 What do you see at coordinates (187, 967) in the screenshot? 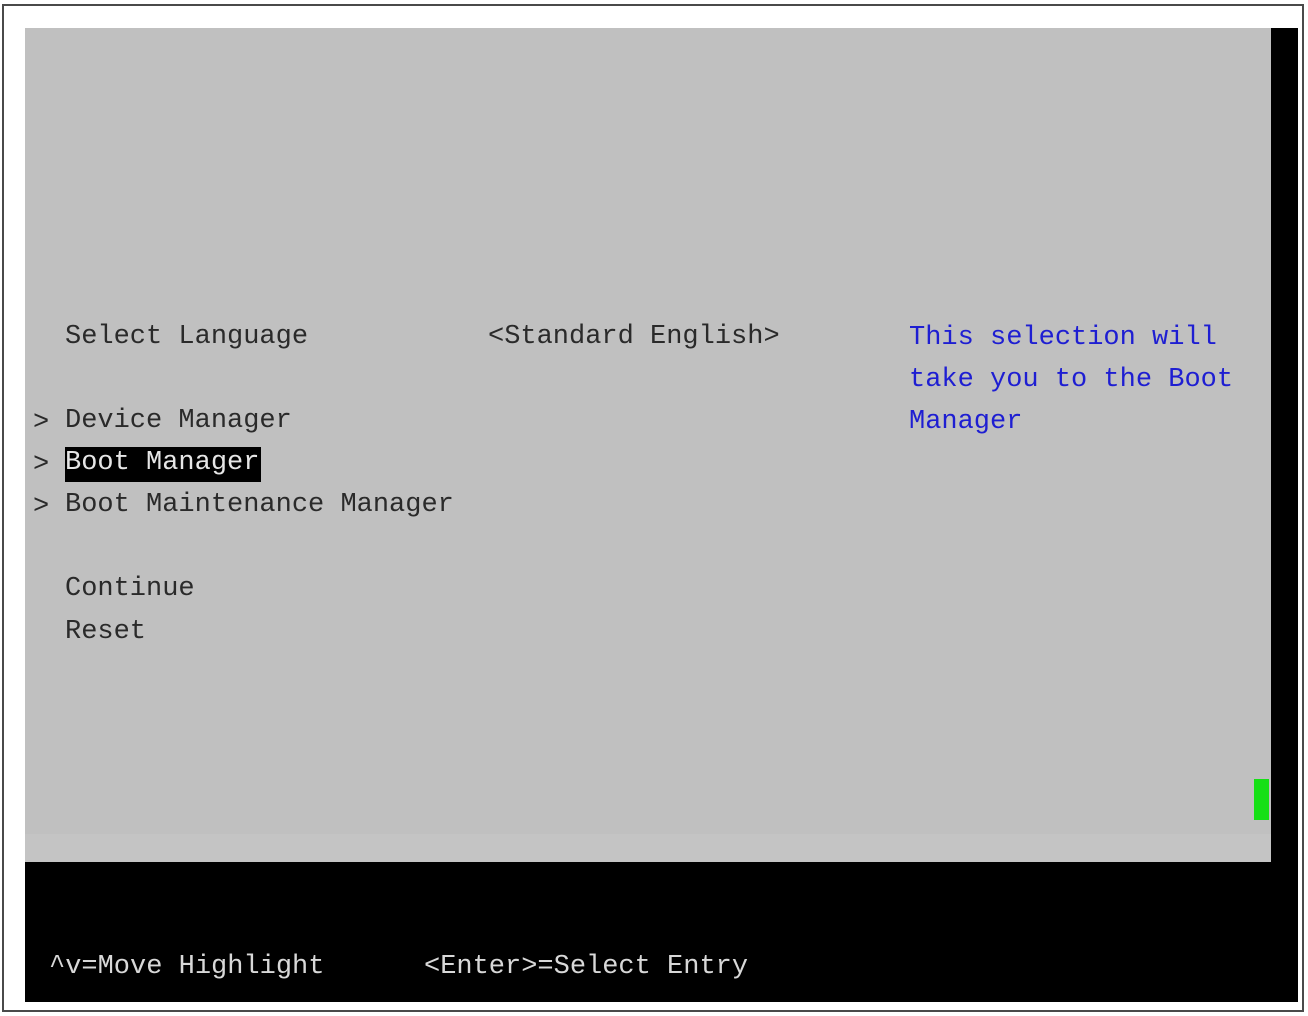
I see `footer-move-highlight-hint: ^v=Move Highlight` at bounding box center [187, 967].